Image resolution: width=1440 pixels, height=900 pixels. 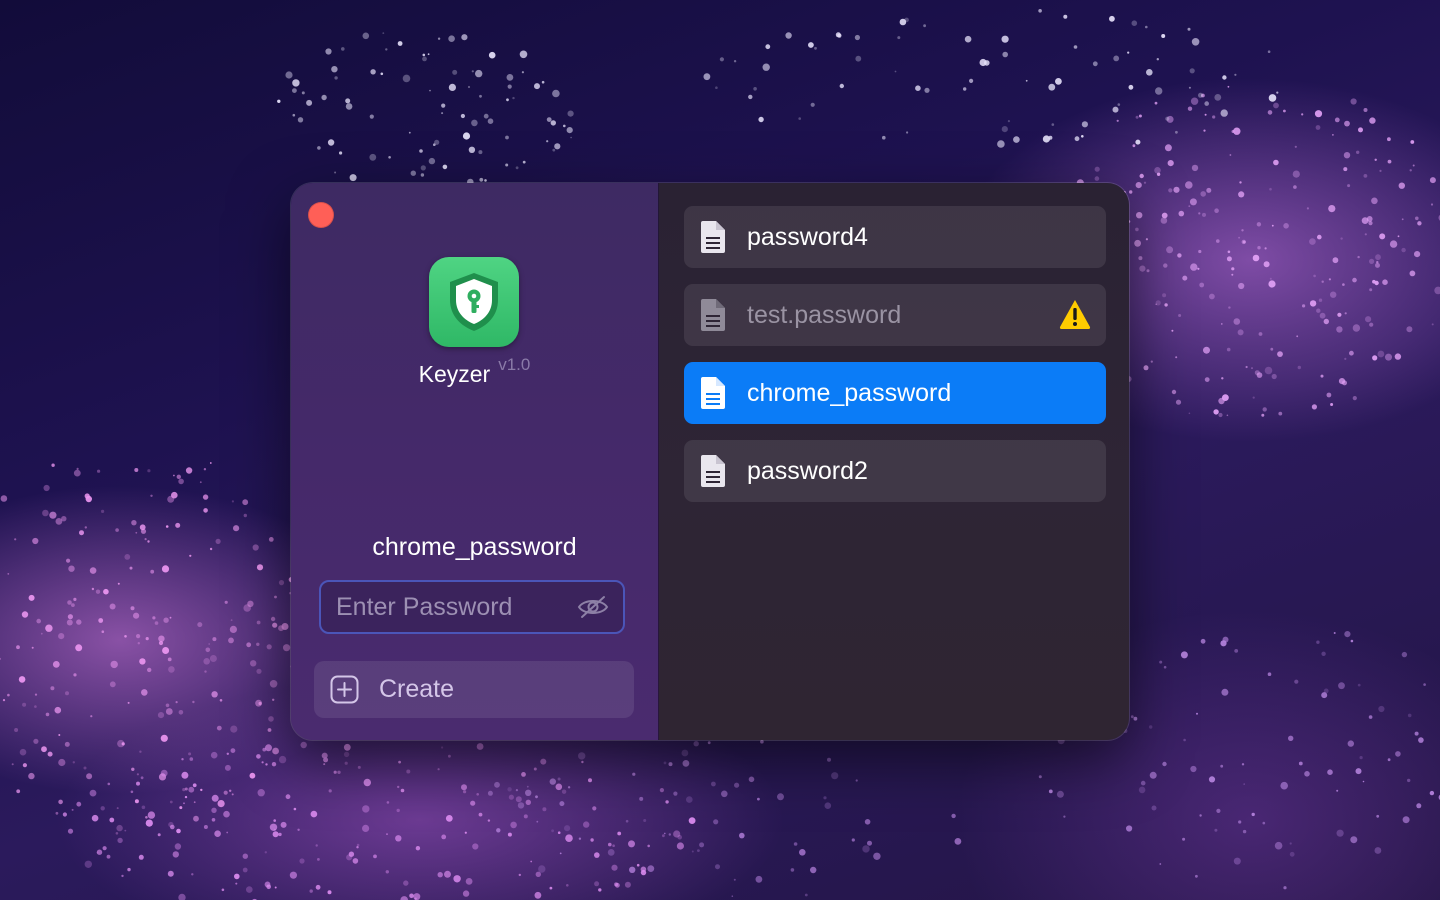 I want to click on password-input, so click(x=448, y=607).